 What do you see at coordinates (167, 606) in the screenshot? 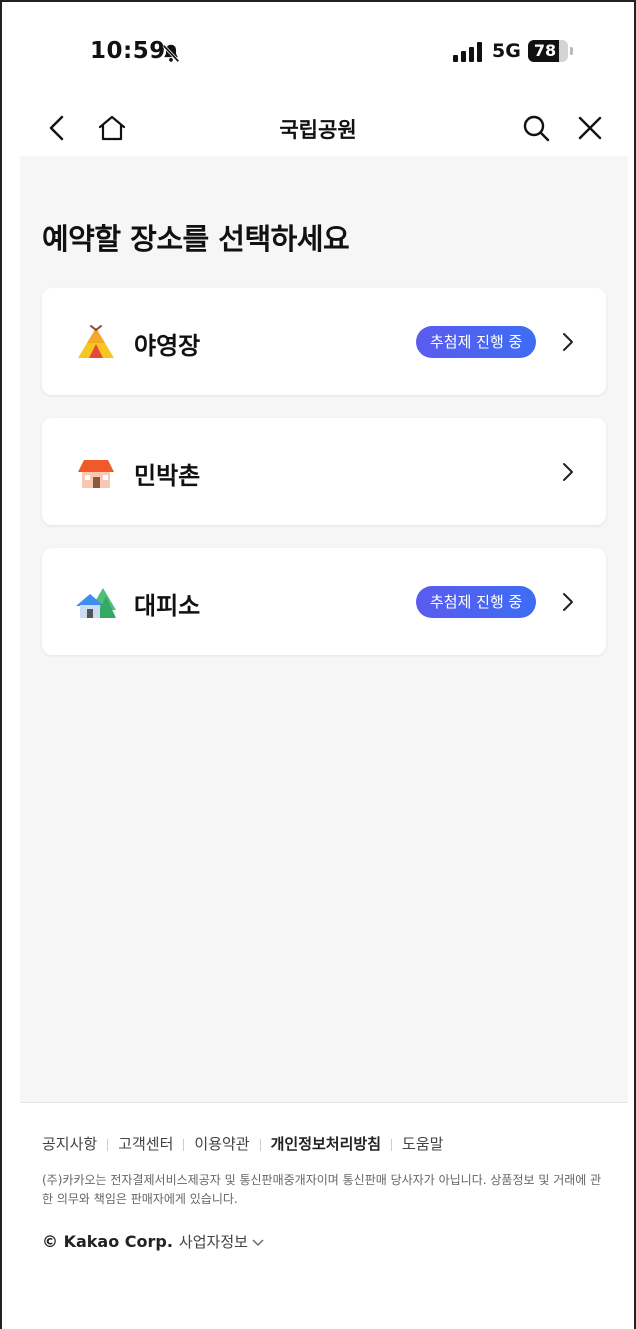
I see `card-label: 대피소` at bounding box center [167, 606].